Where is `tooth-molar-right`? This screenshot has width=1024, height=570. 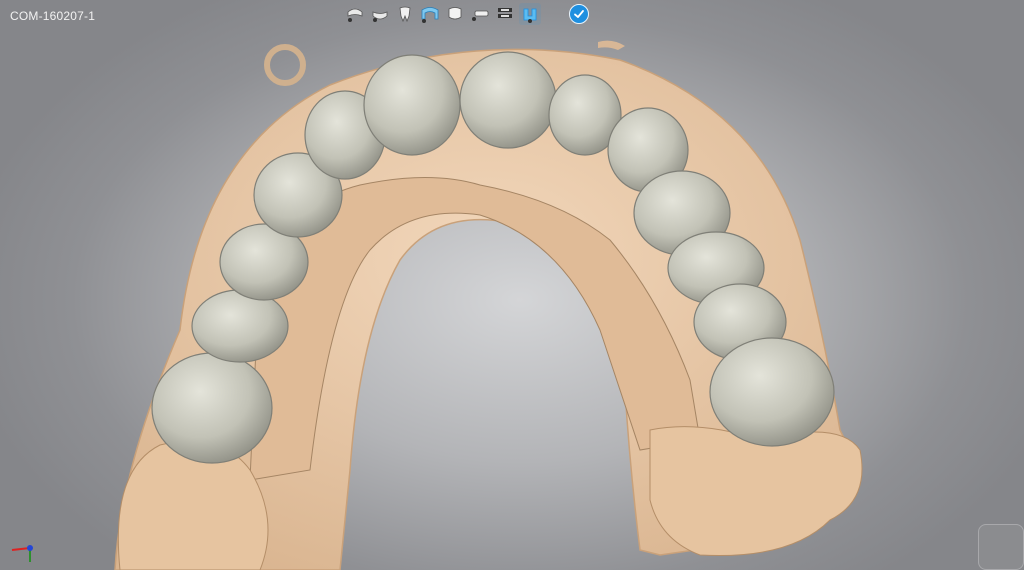
tooth-molar-right is located at coordinates (772, 392).